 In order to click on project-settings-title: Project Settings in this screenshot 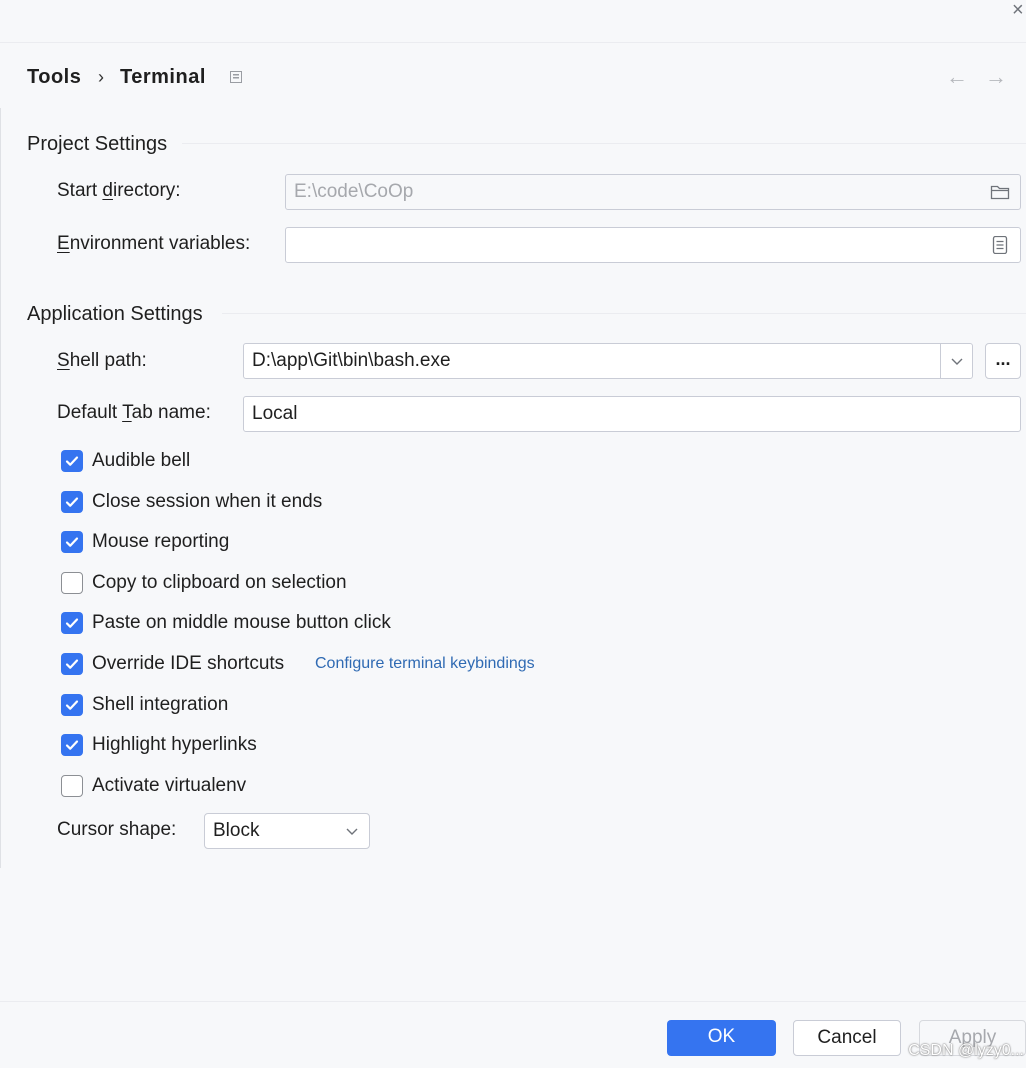, I will do `click(97, 144)`.